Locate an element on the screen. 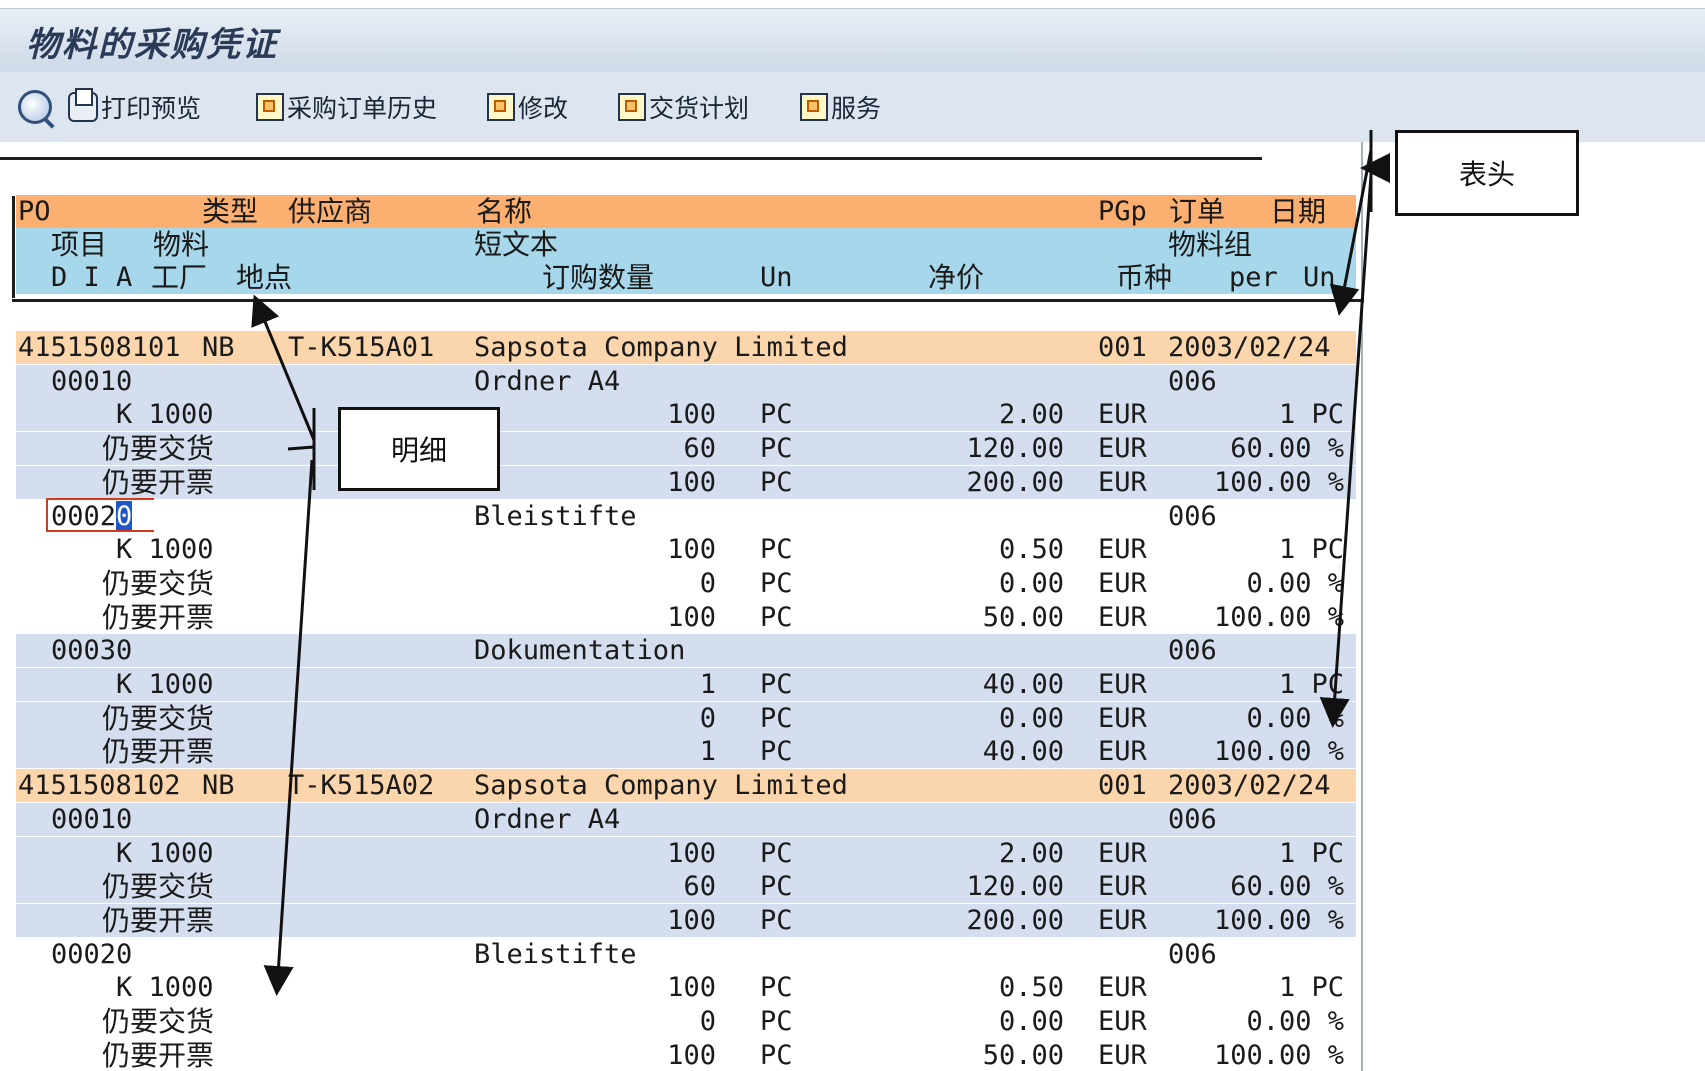  detail-row: K 1000 1 PC 40.00 EUR 1 PC is located at coordinates (686, 684).